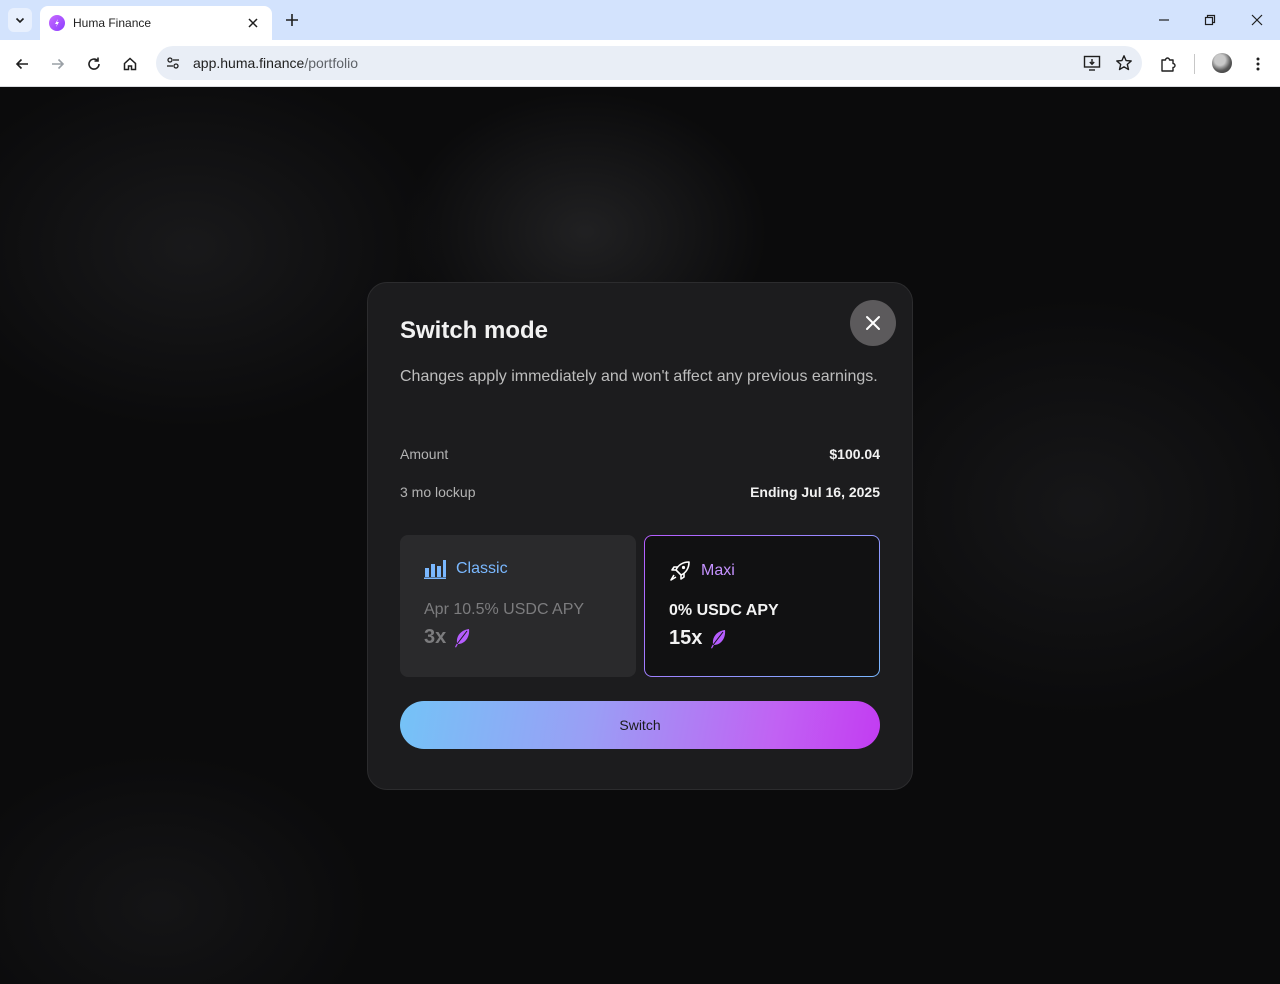 Image resolution: width=1280 pixels, height=984 pixels. Describe the element at coordinates (686, 638) in the screenshot. I see `multiplier-value: 15x` at that location.